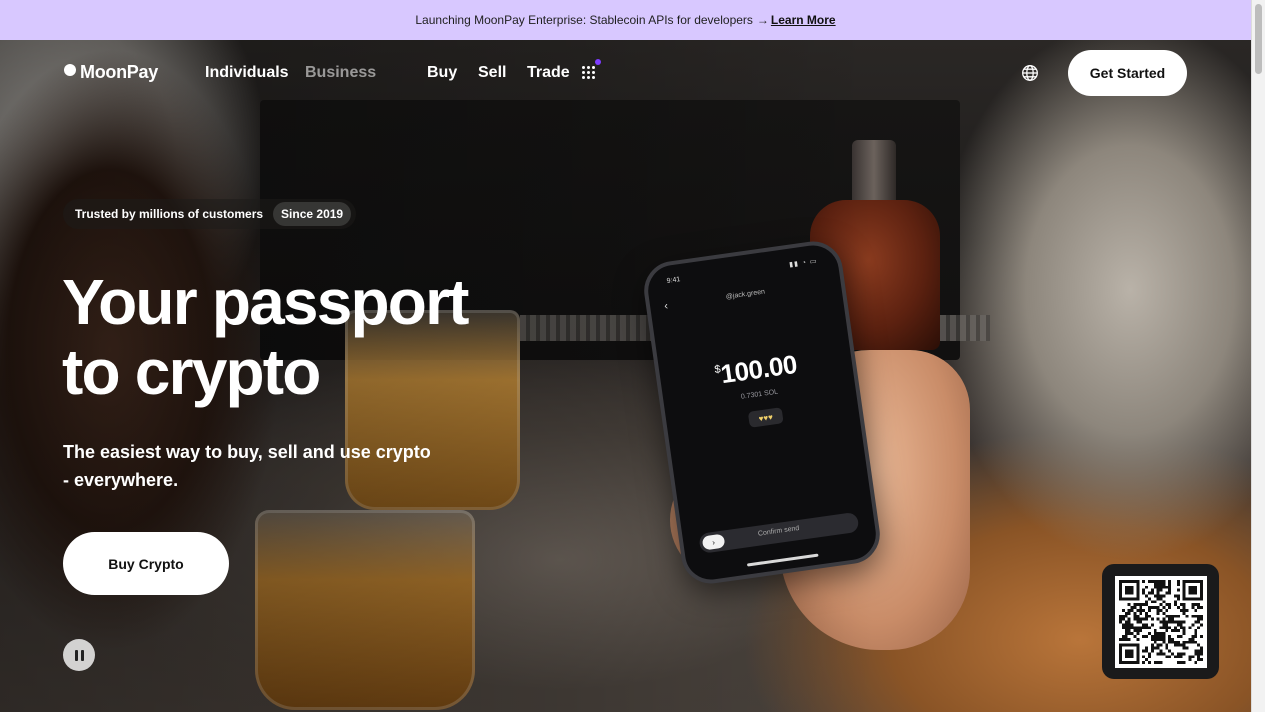  What do you see at coordinates (191, 372) in the screenshot?
I see `headline-line-2: to crypto` at bounding box center [191, 372].